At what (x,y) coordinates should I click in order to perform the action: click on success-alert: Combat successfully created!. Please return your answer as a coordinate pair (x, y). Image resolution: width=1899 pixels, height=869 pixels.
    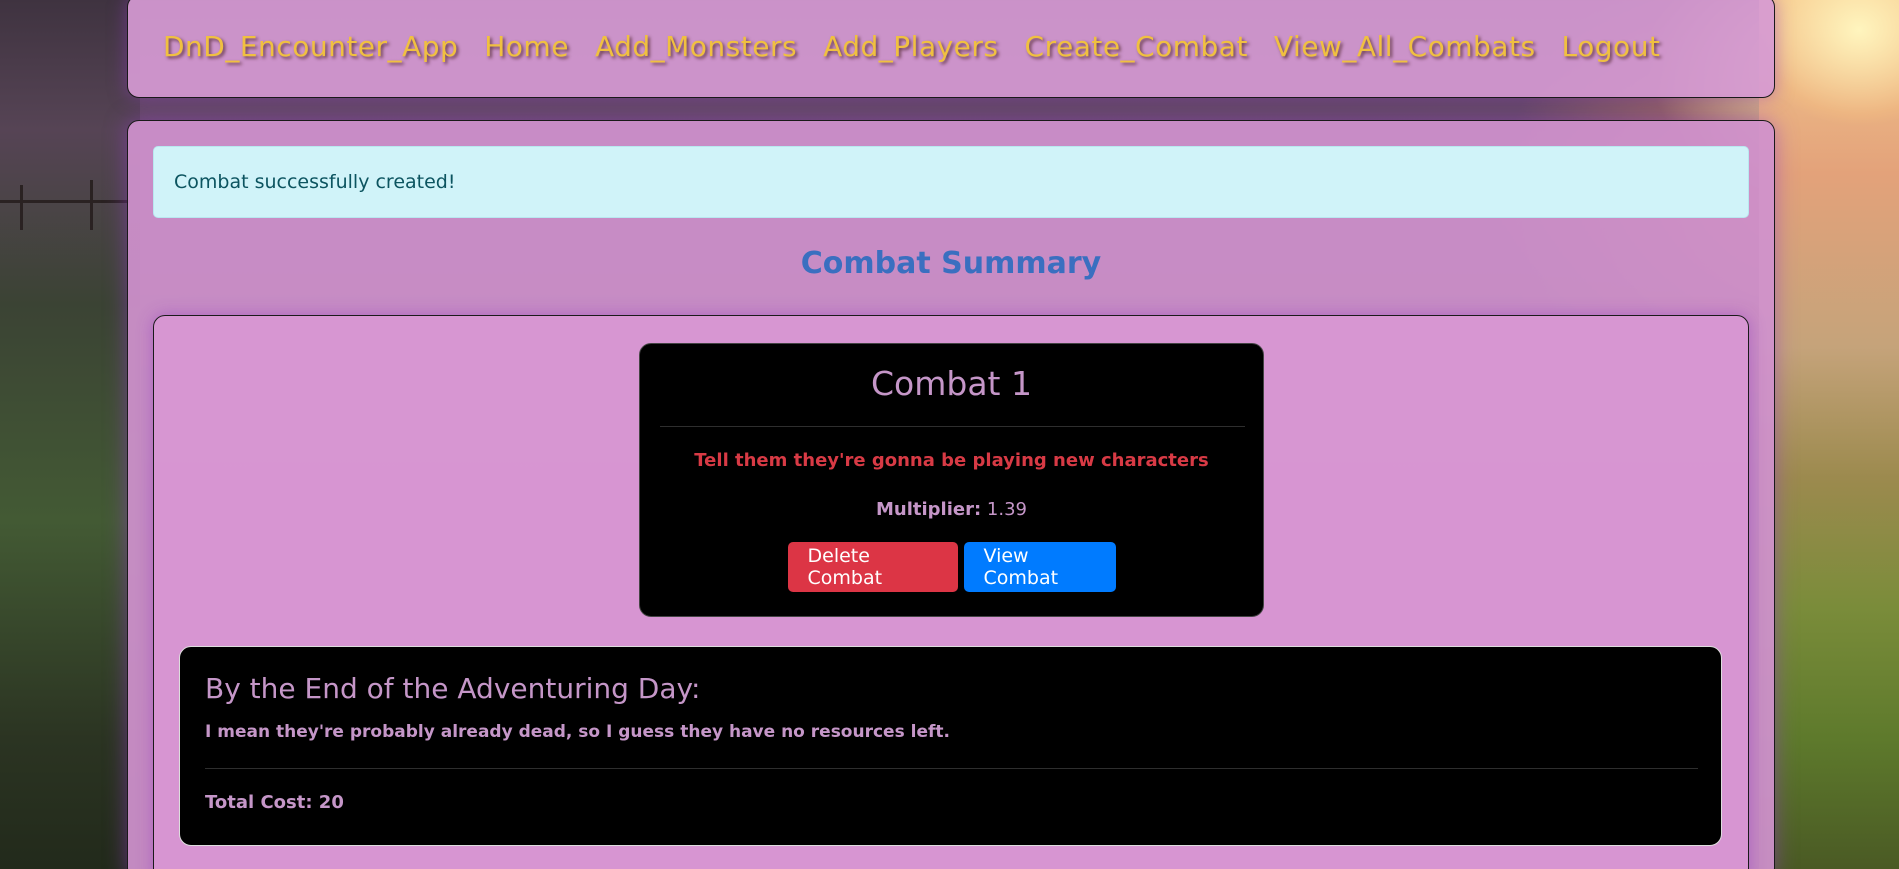
    Looking at the image, I should click on (951, 182).